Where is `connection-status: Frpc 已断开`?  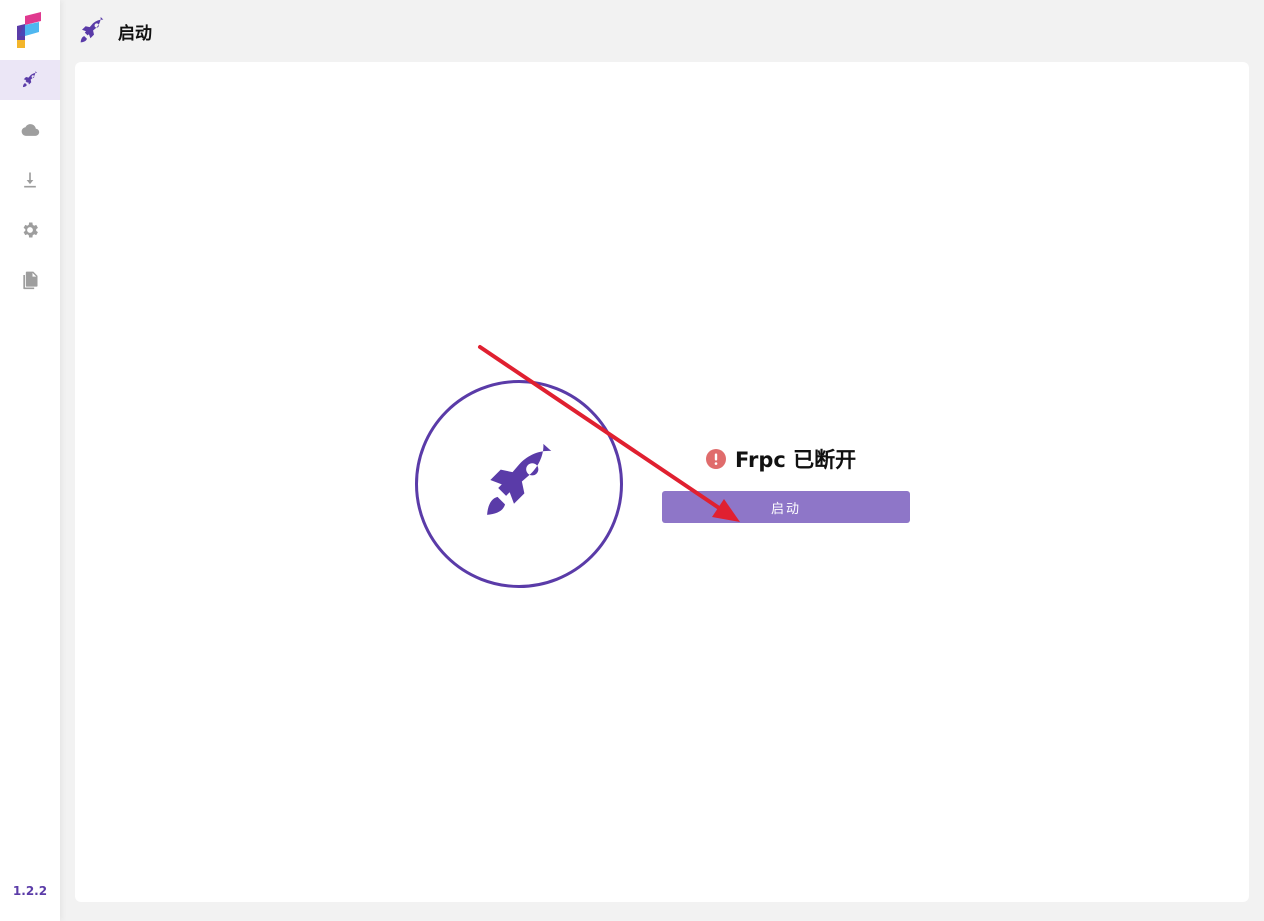 connection-status: Frpc 已断开 is located at coordinates (781, 459).